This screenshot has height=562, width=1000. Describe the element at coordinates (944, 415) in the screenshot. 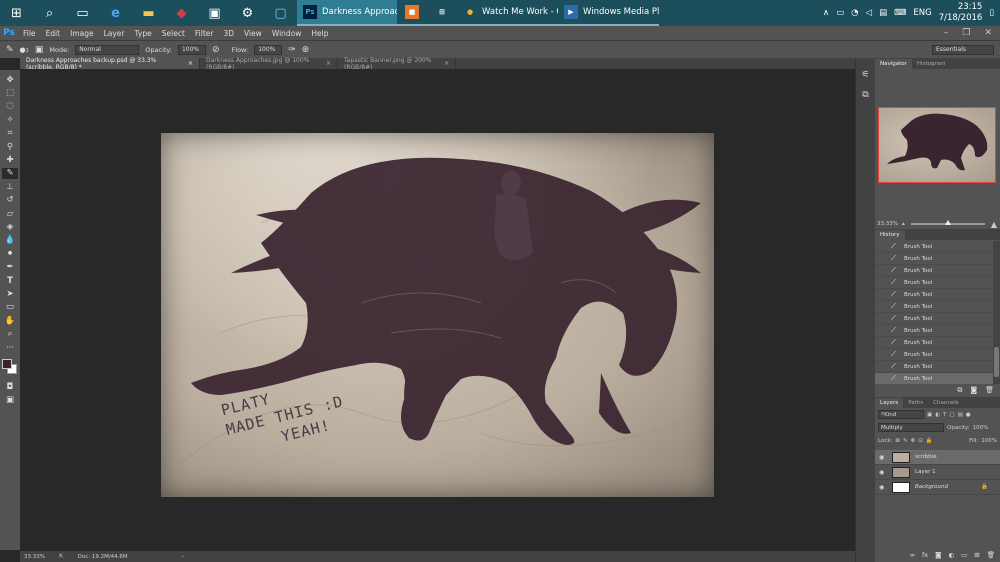

I see `filter-type-icon: T` at that location.